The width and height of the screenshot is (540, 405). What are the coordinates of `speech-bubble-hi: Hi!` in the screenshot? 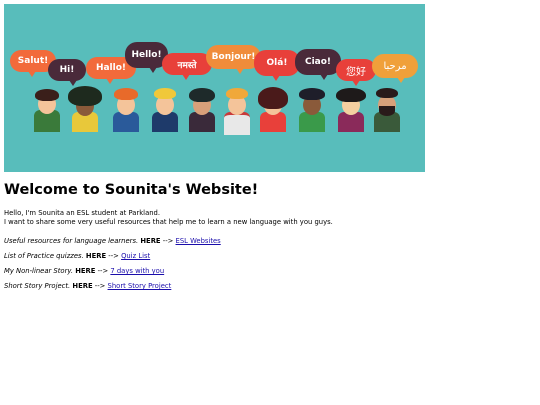 It's located at (67, 72).